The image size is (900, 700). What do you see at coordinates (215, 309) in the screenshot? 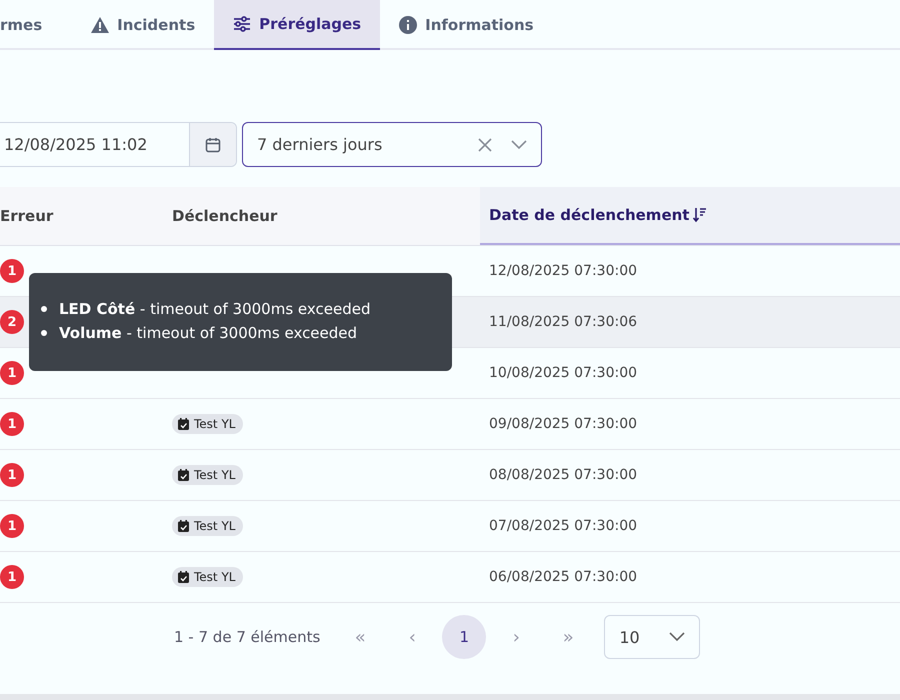
I see `error-message: LED Côté - timeout of 3000ms exceeded` at bounding box center [215, 309].